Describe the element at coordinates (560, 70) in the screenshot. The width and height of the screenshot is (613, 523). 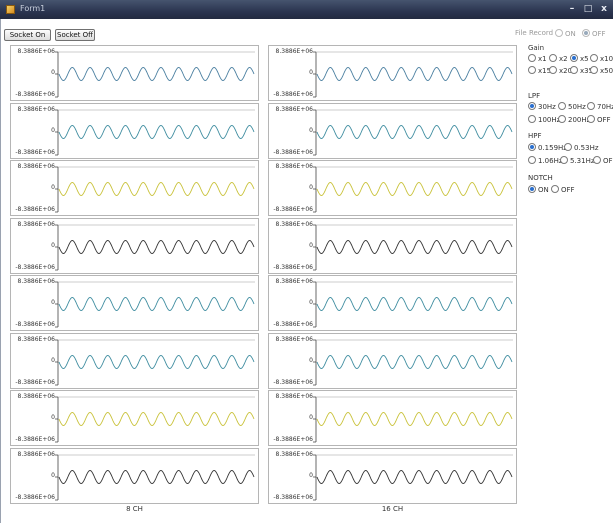
I see `gain-x20-radio: x20` at that location.